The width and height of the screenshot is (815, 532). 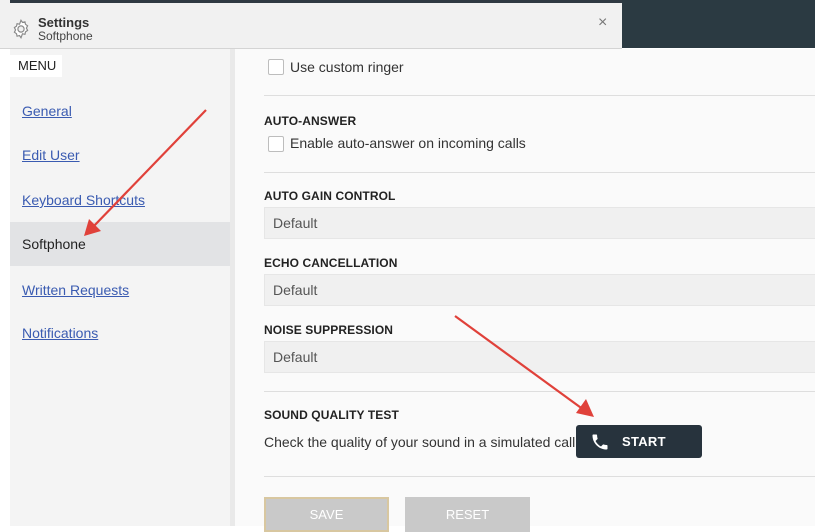 What do you see at coordinates (276, 67) in the screenshot?
I see `custom-ringer-checkbox` at bounding box center [276, 67].